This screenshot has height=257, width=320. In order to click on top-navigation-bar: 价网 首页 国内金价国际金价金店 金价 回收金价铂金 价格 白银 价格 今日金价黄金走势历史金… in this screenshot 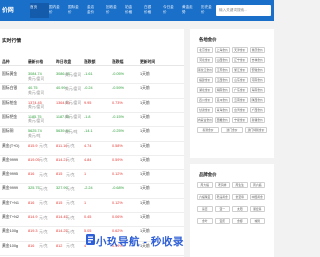, I will do `click(137, 10)`.